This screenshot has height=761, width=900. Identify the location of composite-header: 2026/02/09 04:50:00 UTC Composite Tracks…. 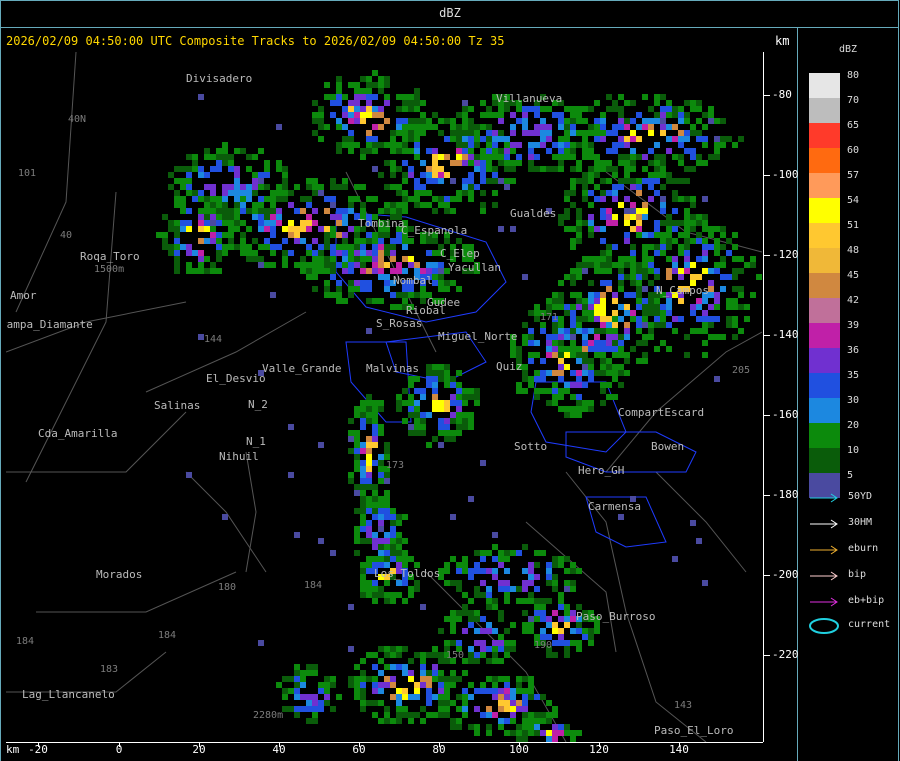
(255, 41).